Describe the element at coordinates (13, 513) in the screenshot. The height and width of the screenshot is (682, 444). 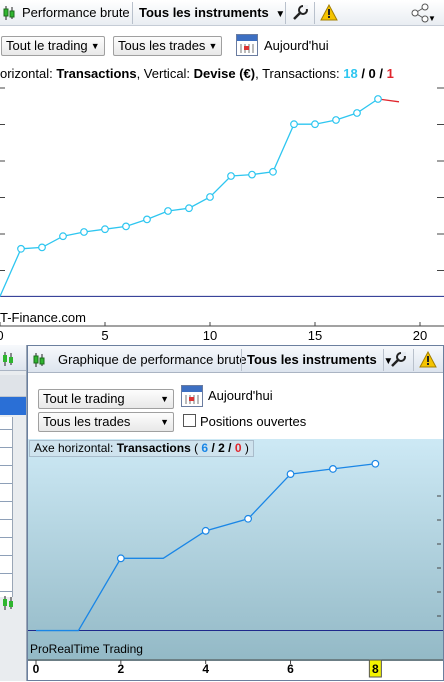
I see `background-window-strip` at that location.